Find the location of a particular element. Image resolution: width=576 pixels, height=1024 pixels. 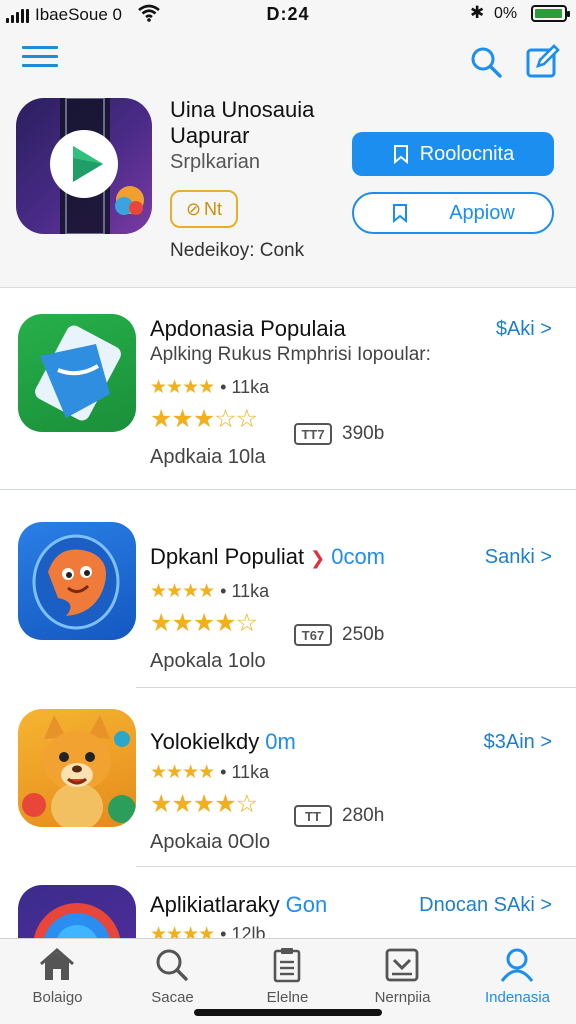

size-badge: TT is located at coordinates (313, 816).